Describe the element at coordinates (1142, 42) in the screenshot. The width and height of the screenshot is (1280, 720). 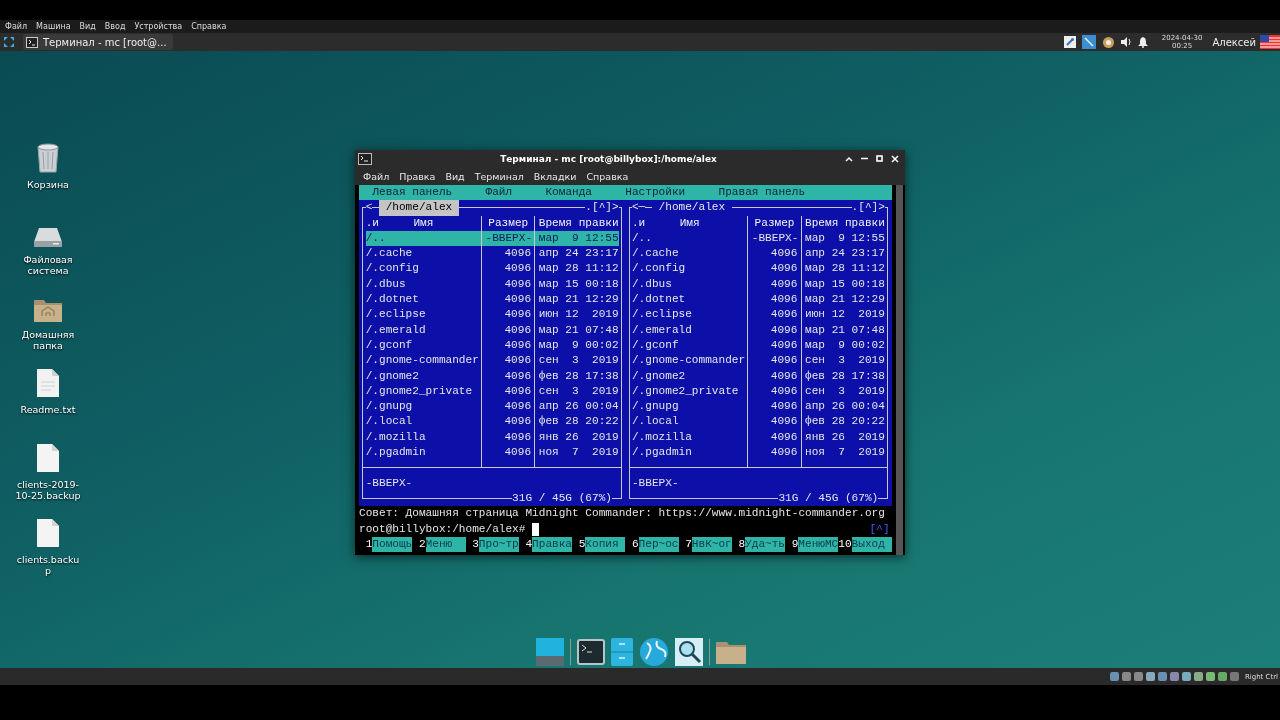
I see `bell-icon` at that location.